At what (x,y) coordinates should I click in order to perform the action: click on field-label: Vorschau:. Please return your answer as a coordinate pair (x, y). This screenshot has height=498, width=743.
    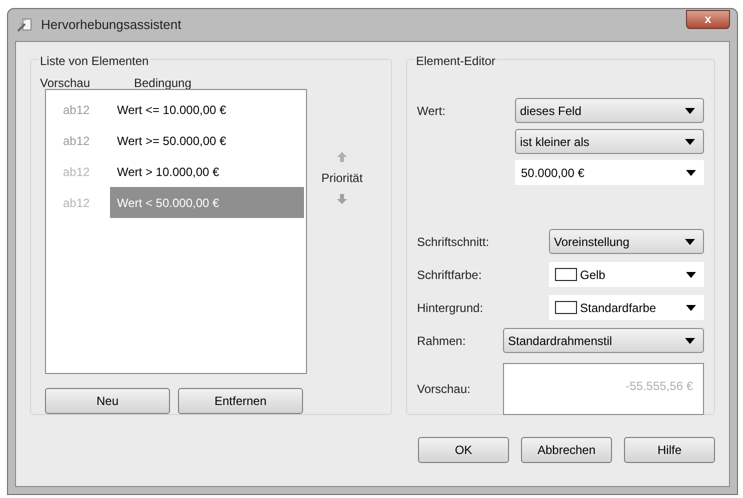
    Looking at the image, I should click on (444, 389).